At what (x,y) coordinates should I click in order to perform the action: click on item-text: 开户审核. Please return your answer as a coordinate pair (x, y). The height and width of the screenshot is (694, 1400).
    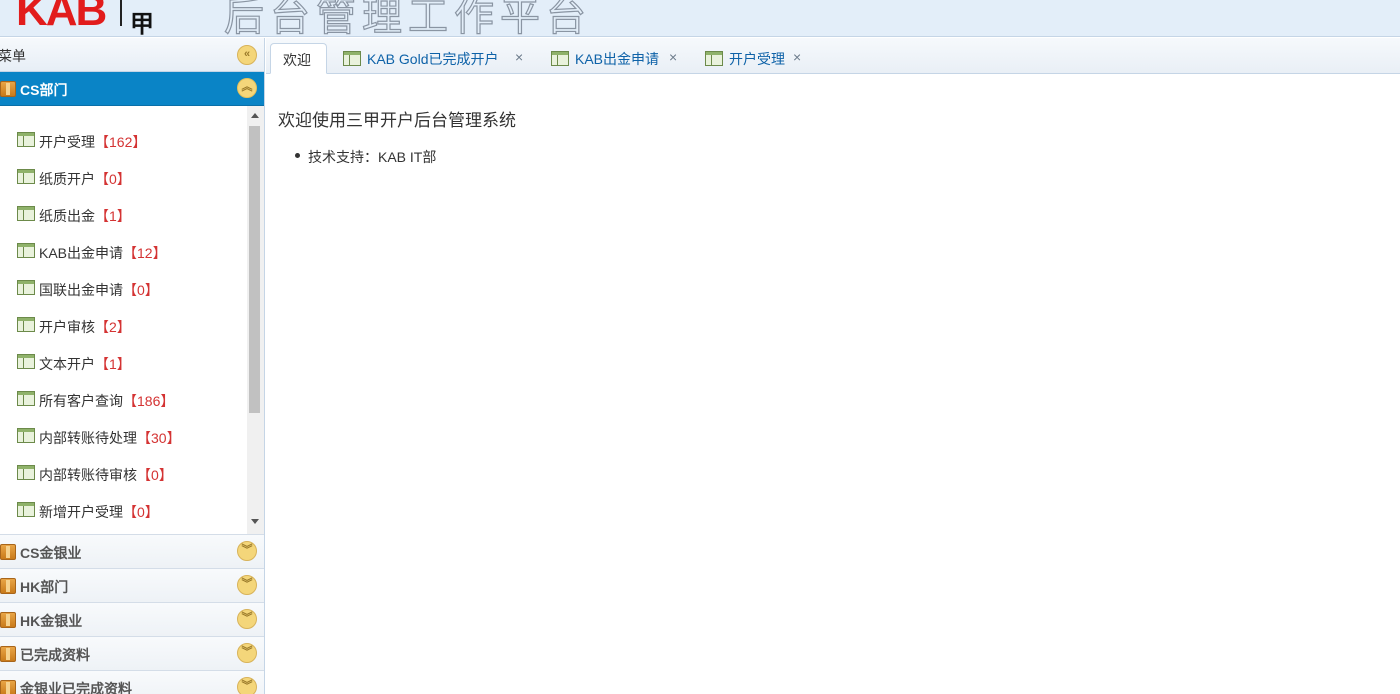
    Looking at the image, I should click on (67, 327).